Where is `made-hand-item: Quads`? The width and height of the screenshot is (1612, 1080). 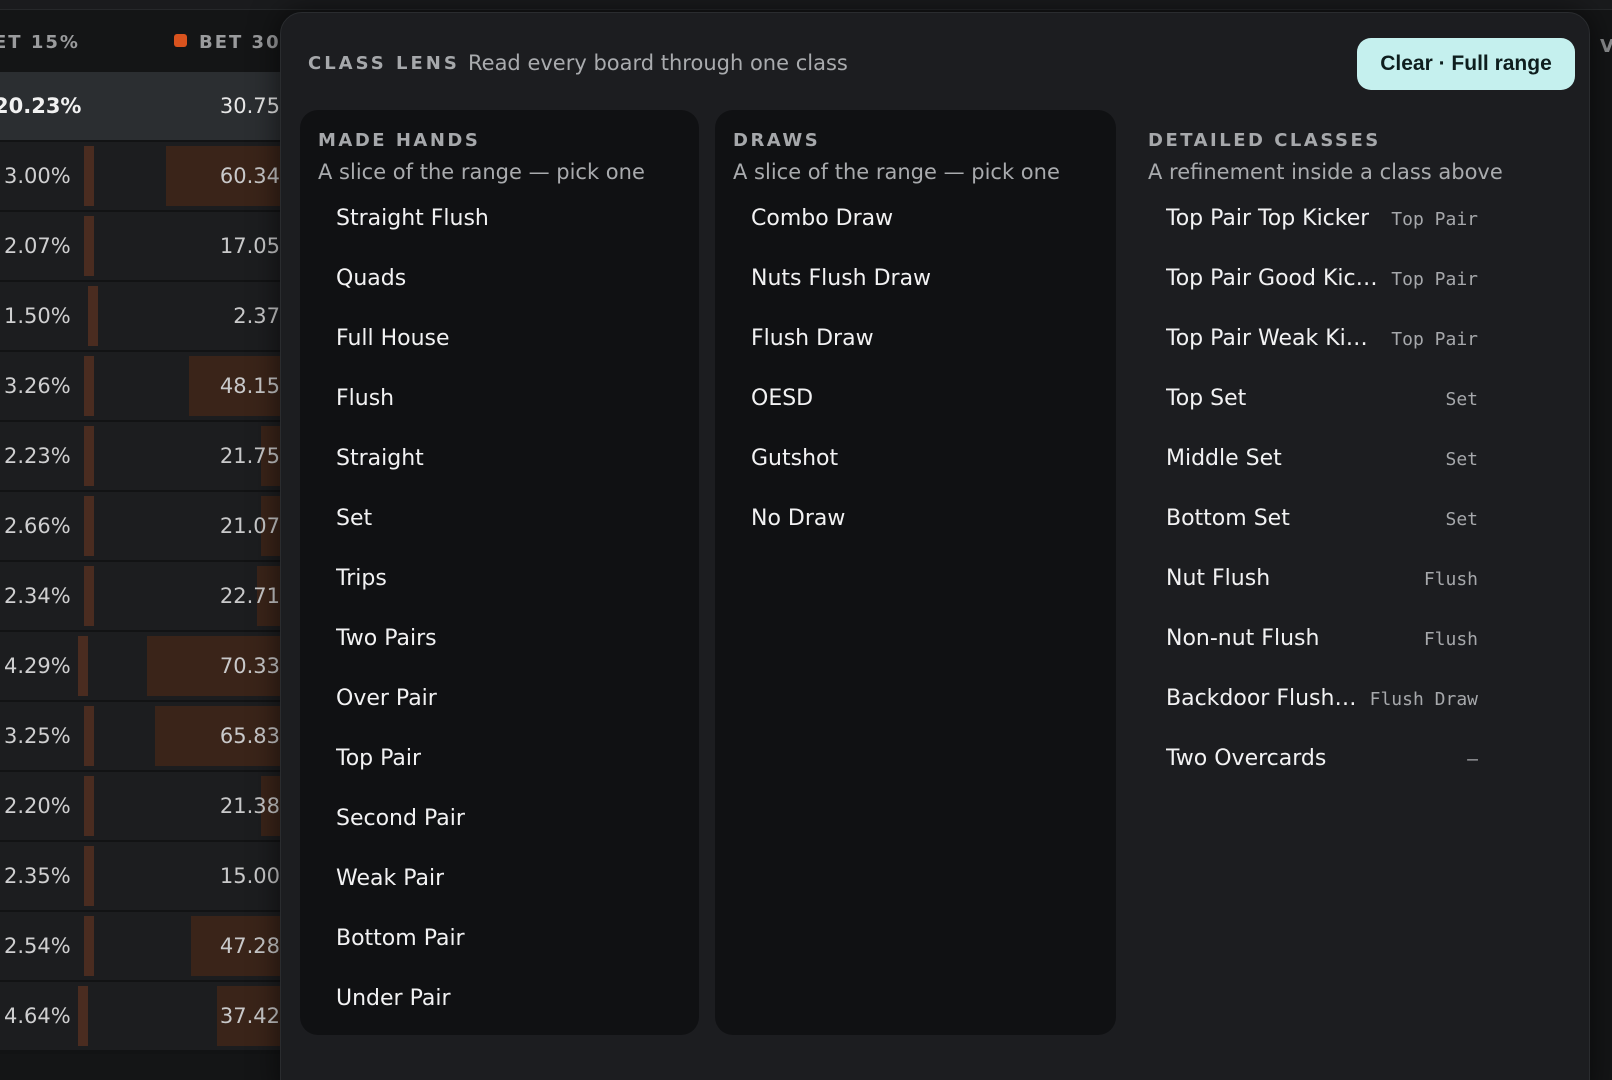
made-hand-item: Quads is located at coordinates (499, 286).